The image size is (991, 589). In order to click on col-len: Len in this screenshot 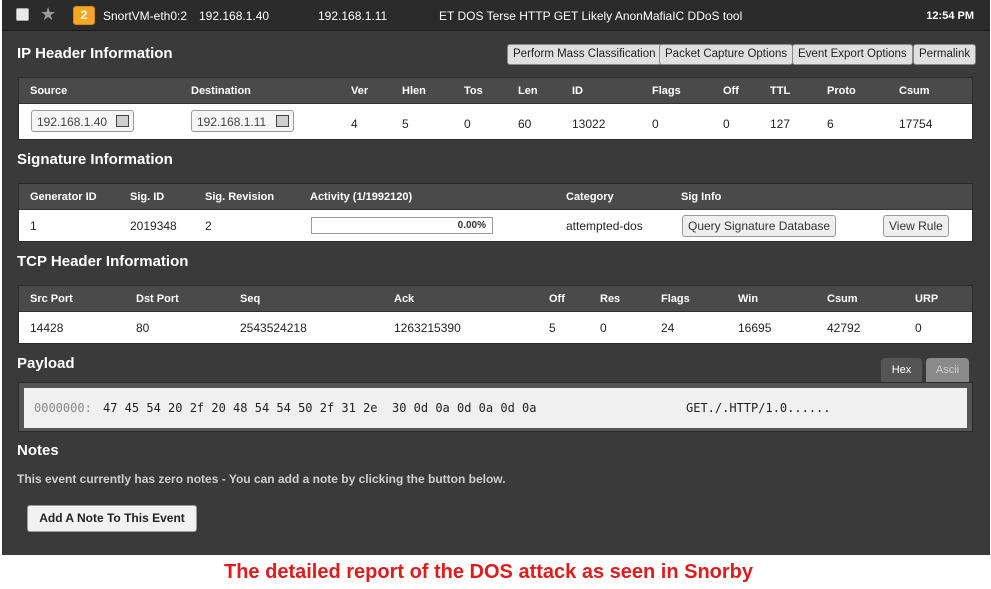, I will do `click(528, 91)`.